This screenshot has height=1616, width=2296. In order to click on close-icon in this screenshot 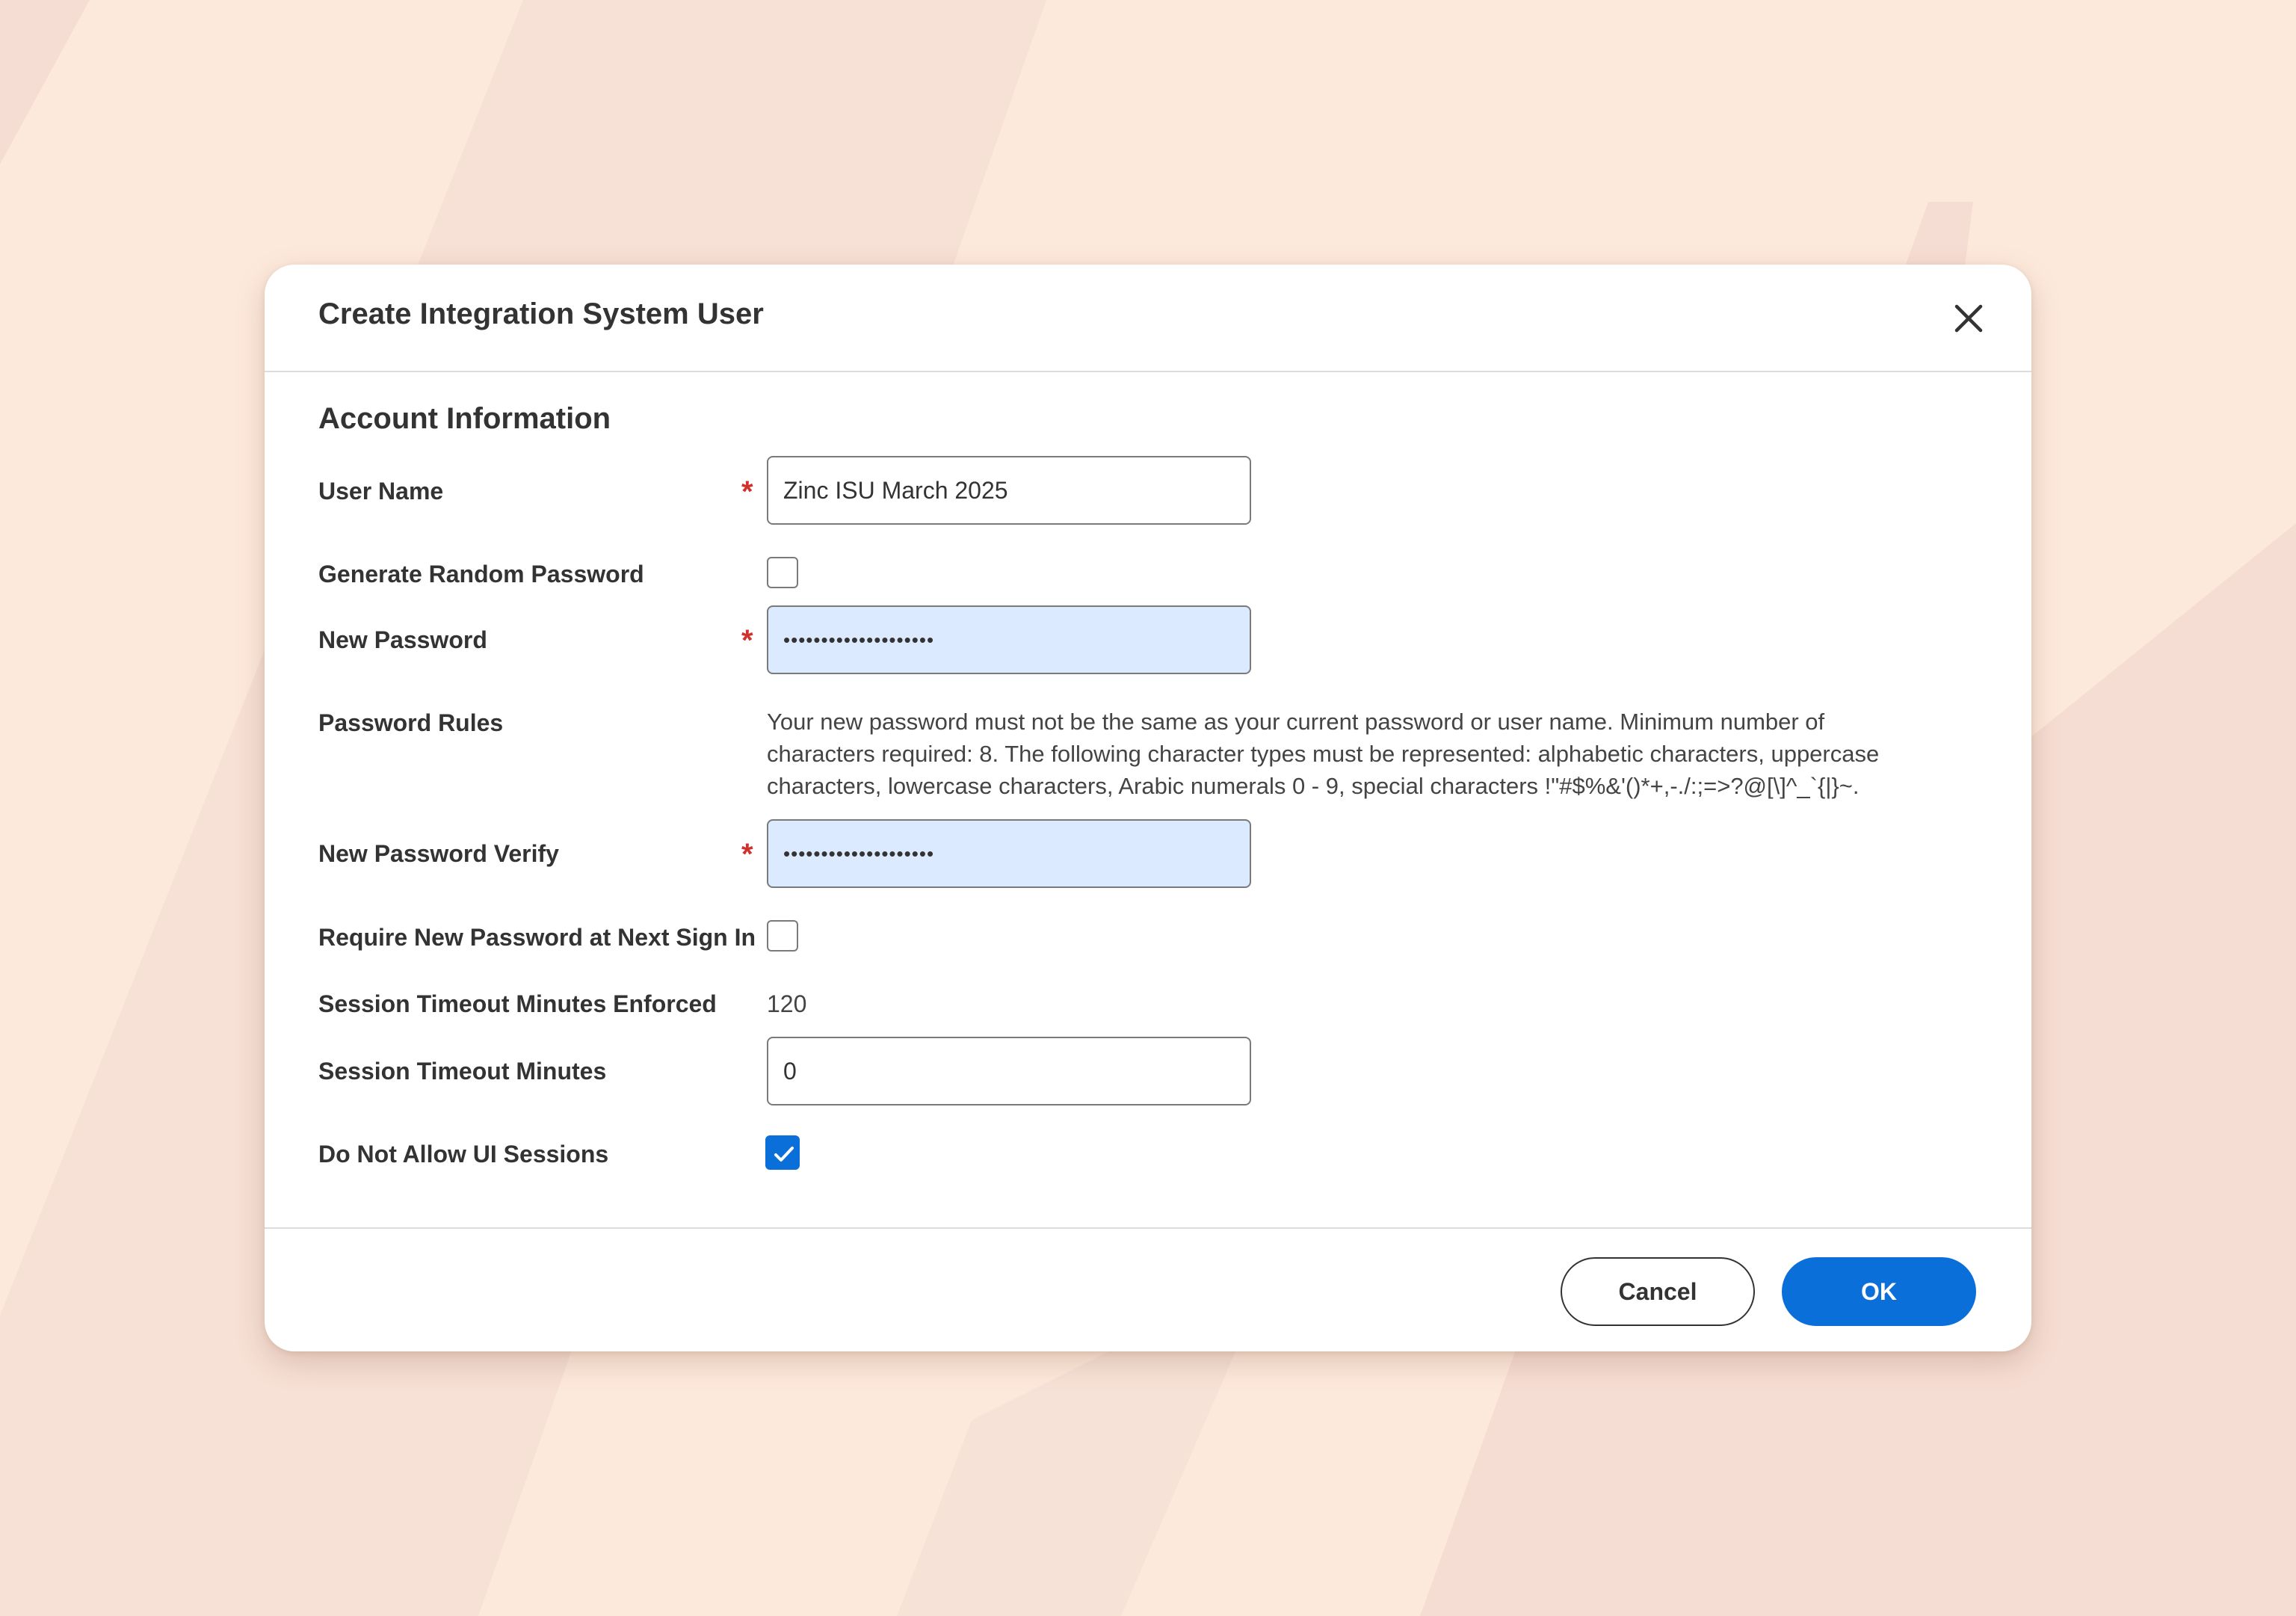, I will do `click(1969, 318)`.